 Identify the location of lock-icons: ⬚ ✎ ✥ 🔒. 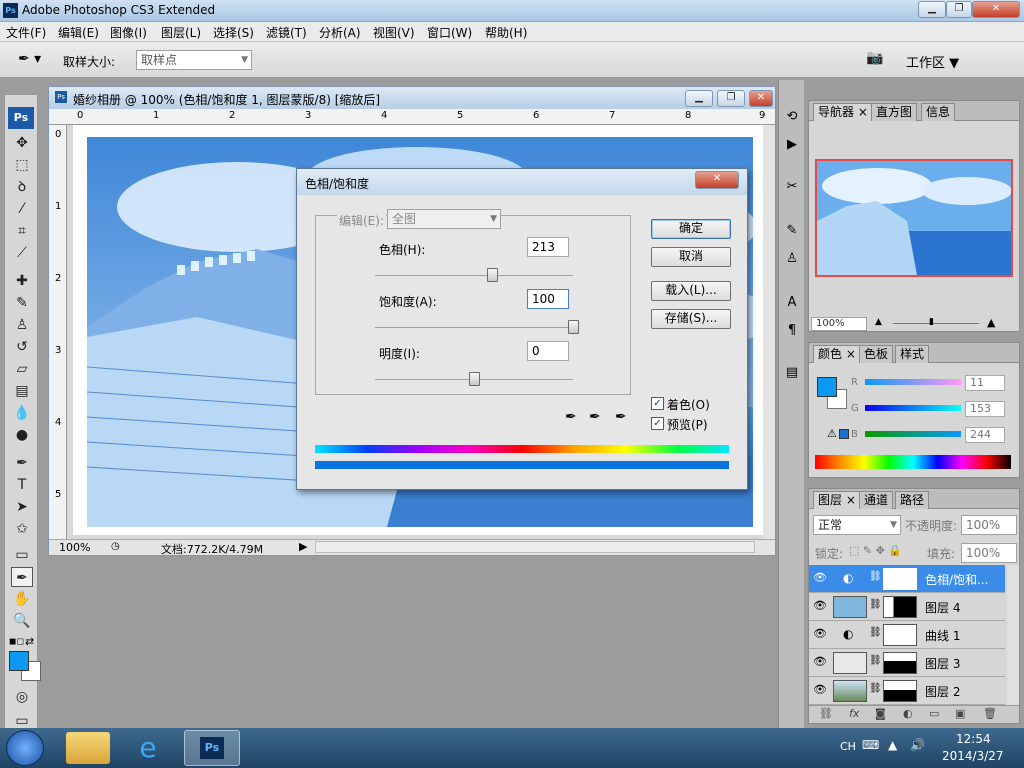
(875, 550).